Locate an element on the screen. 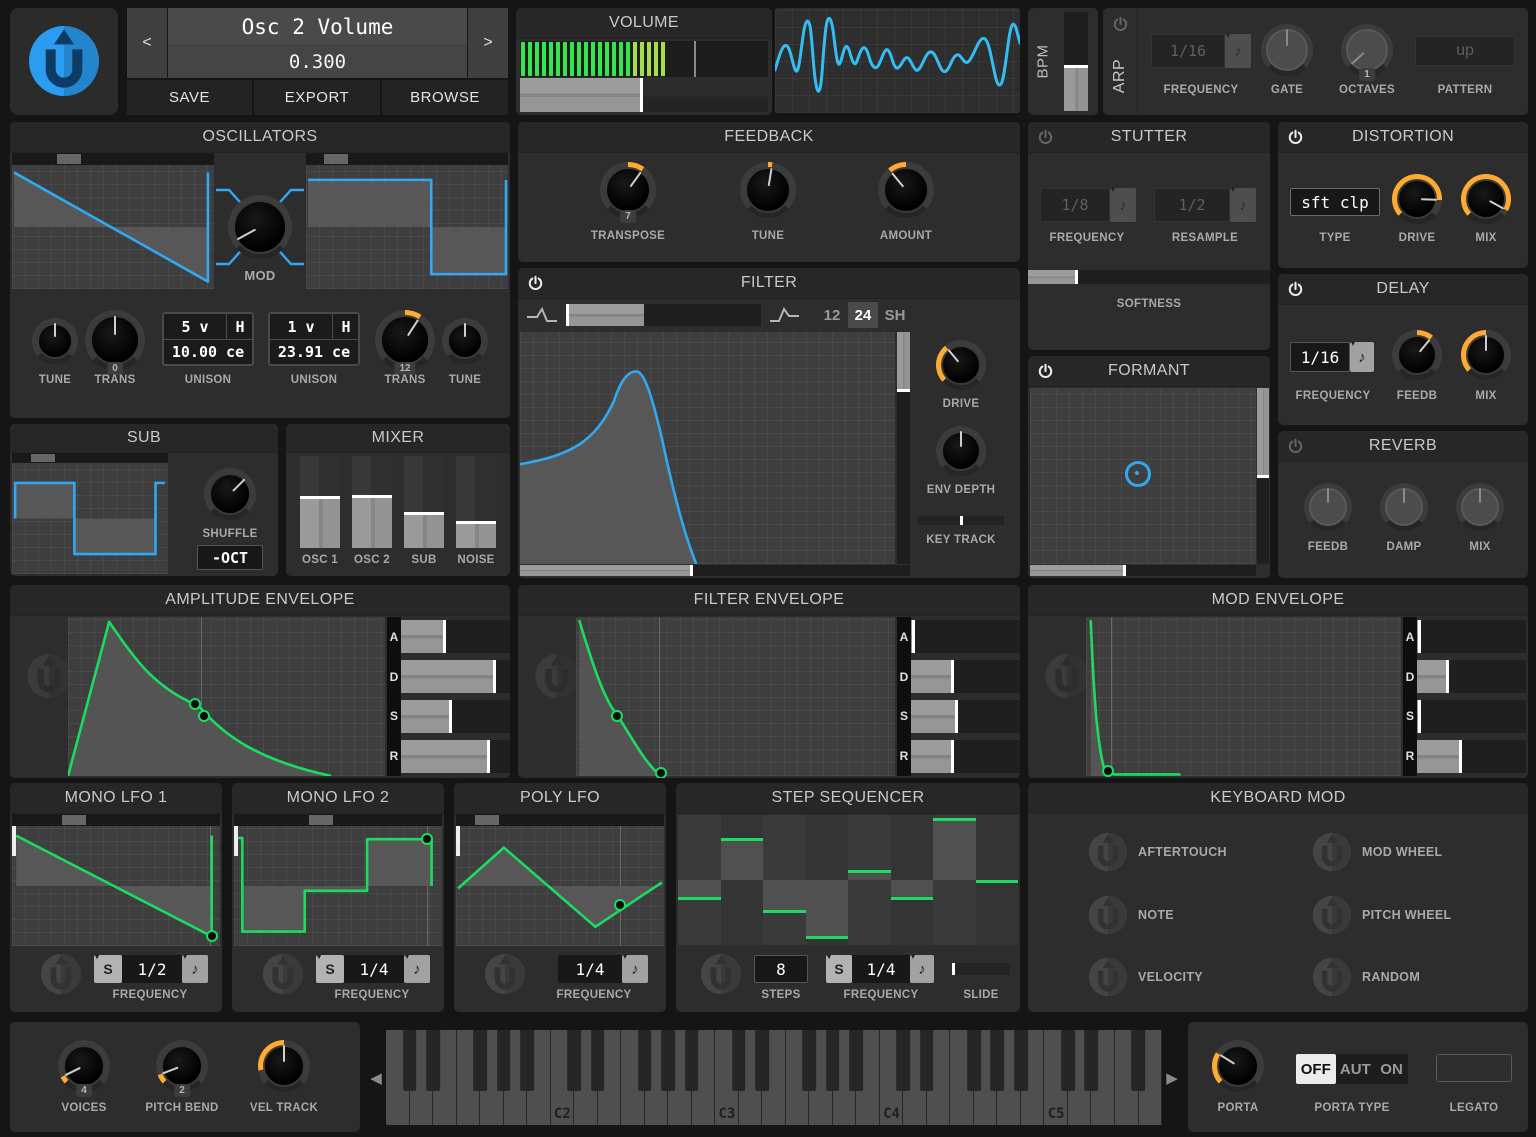 The image size is (1536, 1137). stutter-frequency-value: 1/8 is located at coordinates (1075, 205).